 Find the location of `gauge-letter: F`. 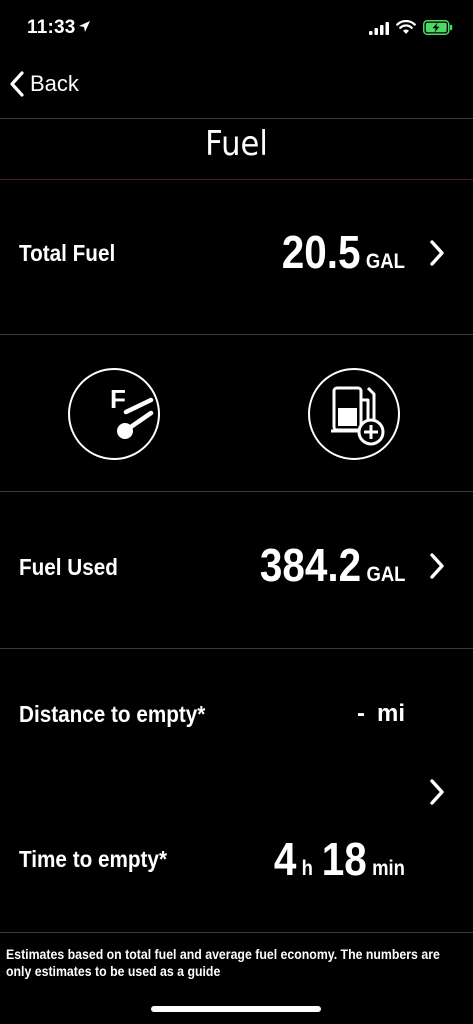

gauge-letter: F is located at coordinates (118, 399).